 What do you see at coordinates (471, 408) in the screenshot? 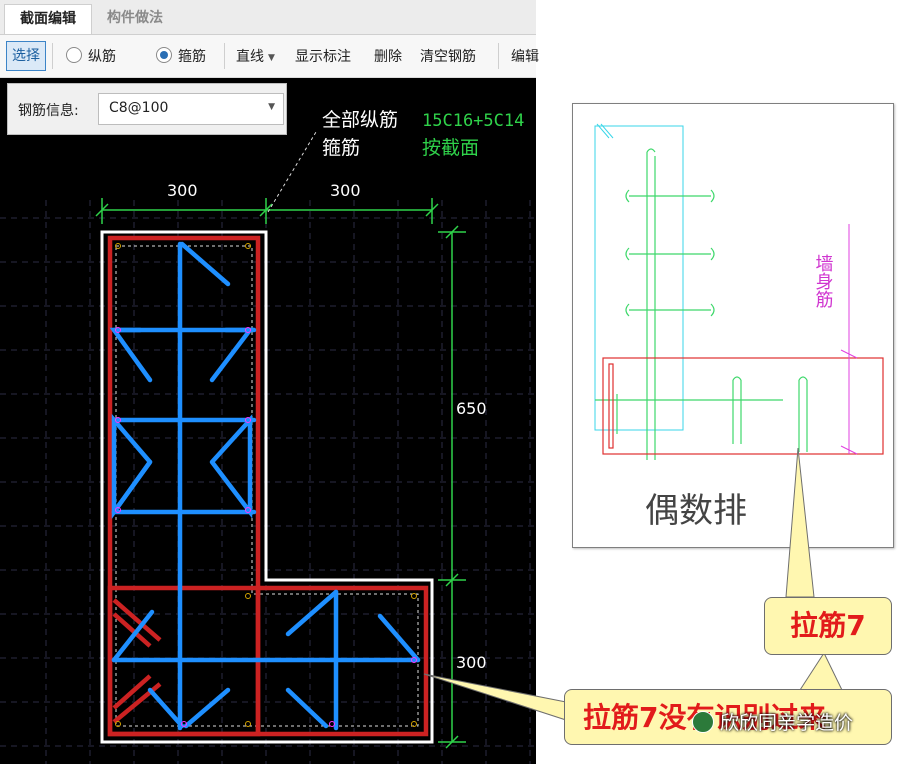
I see `dim-right-upper: 650` at bounding box center [471, 408].